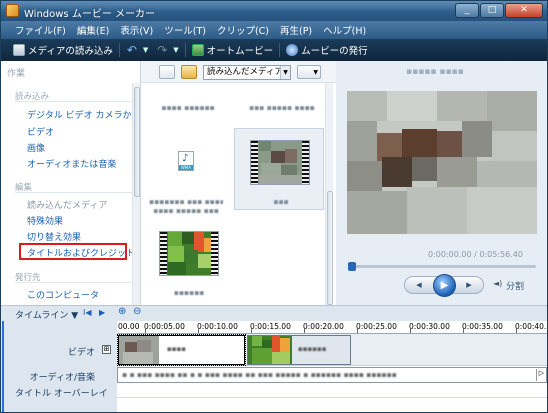  What do you see at coordinates (188, 107) in the screenshot?
I see `clip-caption: ▪▪▪▪ ▪▪▪▪▪▪` at bounding box center [188, 107].